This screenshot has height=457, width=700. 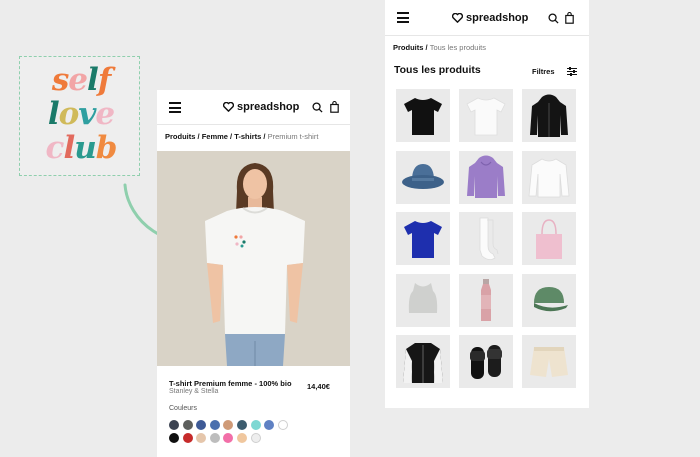 I want to click on product-brand: Stanley & Stella, so click(x=194, y=391).